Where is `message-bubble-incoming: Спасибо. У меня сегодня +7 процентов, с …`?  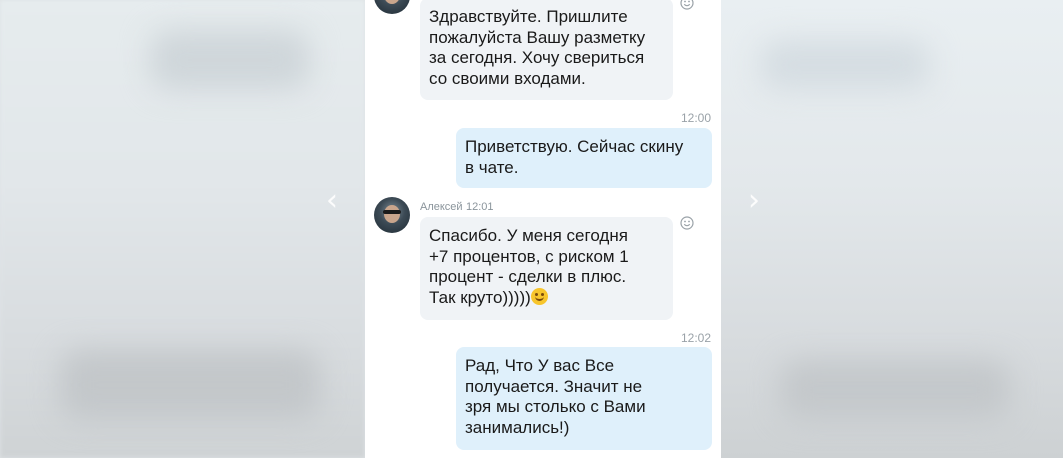
message-bubble-incoming: Спасибо. У меня сегодня +7 процентов, с … is located at coordinates (546, 268).